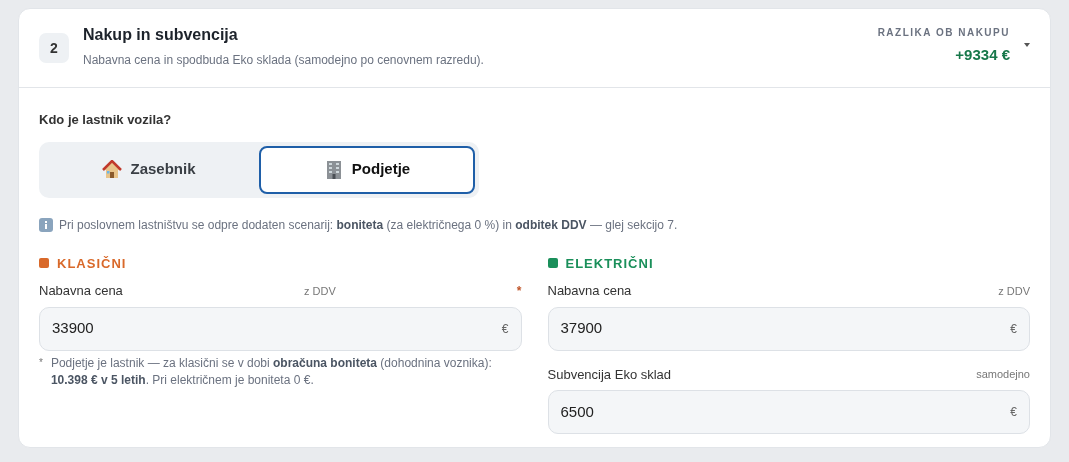 The width and height of the screenshot is (1069, 462). What do you see at coordinates (280, 328) in the screenshot?
I see `price-input: 33900 €` at bounding box center [280, 328].